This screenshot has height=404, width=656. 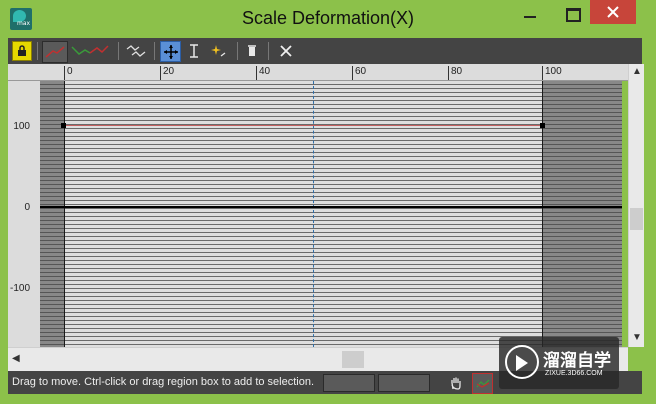 I want to click on lock-aspect-button, so click(x=22, y=51).